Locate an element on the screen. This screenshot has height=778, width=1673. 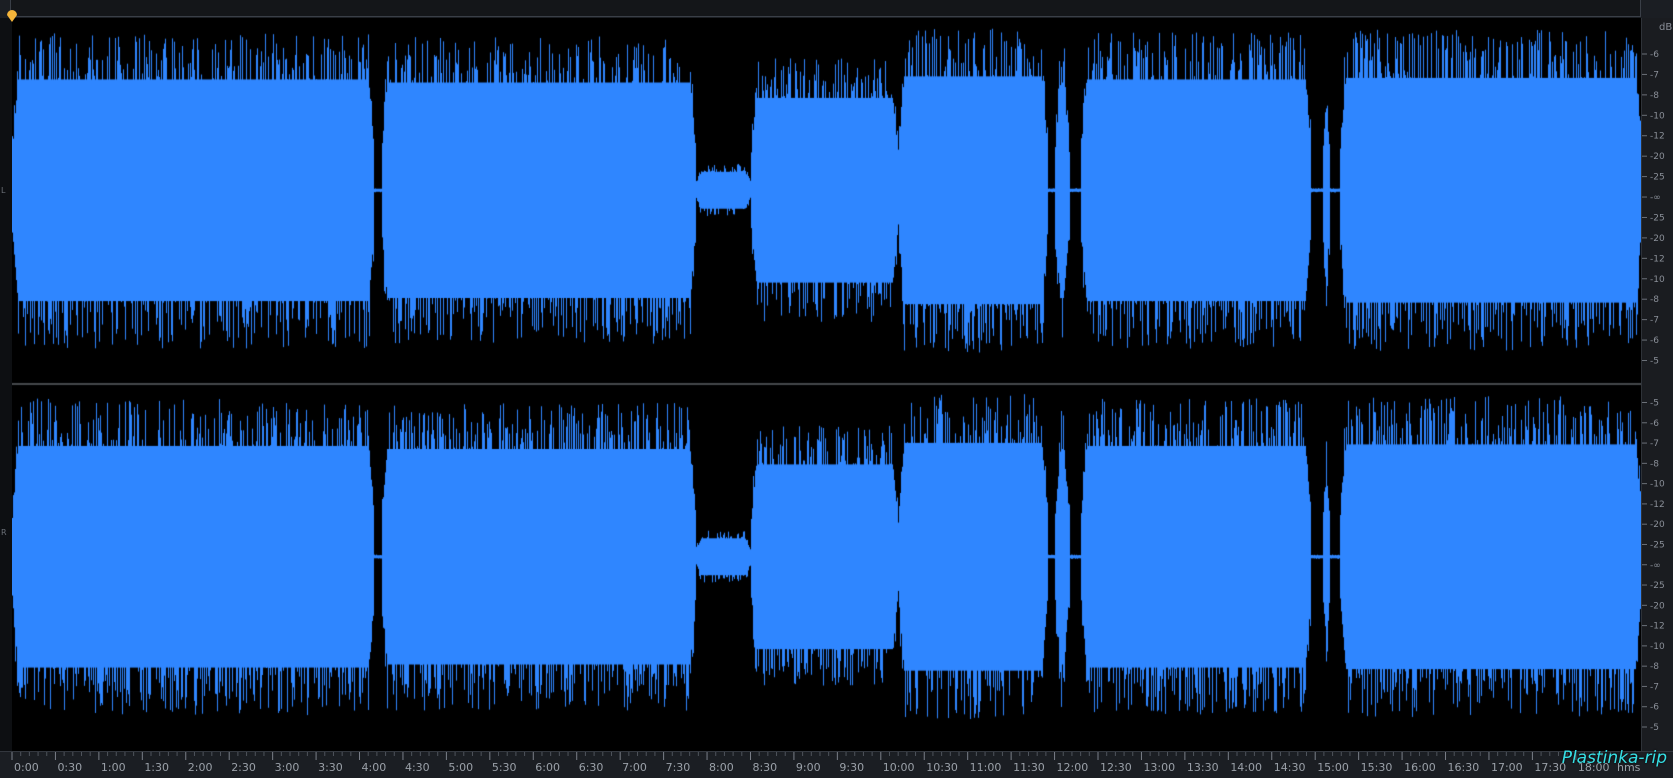
time-tick-label: 0:00 is located at coordinates (26, 767).